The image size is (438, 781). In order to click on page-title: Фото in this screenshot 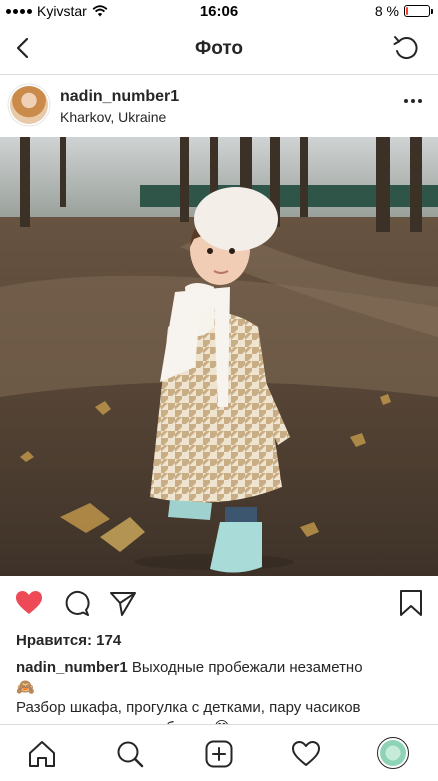, I will do `click(218, 48)`.